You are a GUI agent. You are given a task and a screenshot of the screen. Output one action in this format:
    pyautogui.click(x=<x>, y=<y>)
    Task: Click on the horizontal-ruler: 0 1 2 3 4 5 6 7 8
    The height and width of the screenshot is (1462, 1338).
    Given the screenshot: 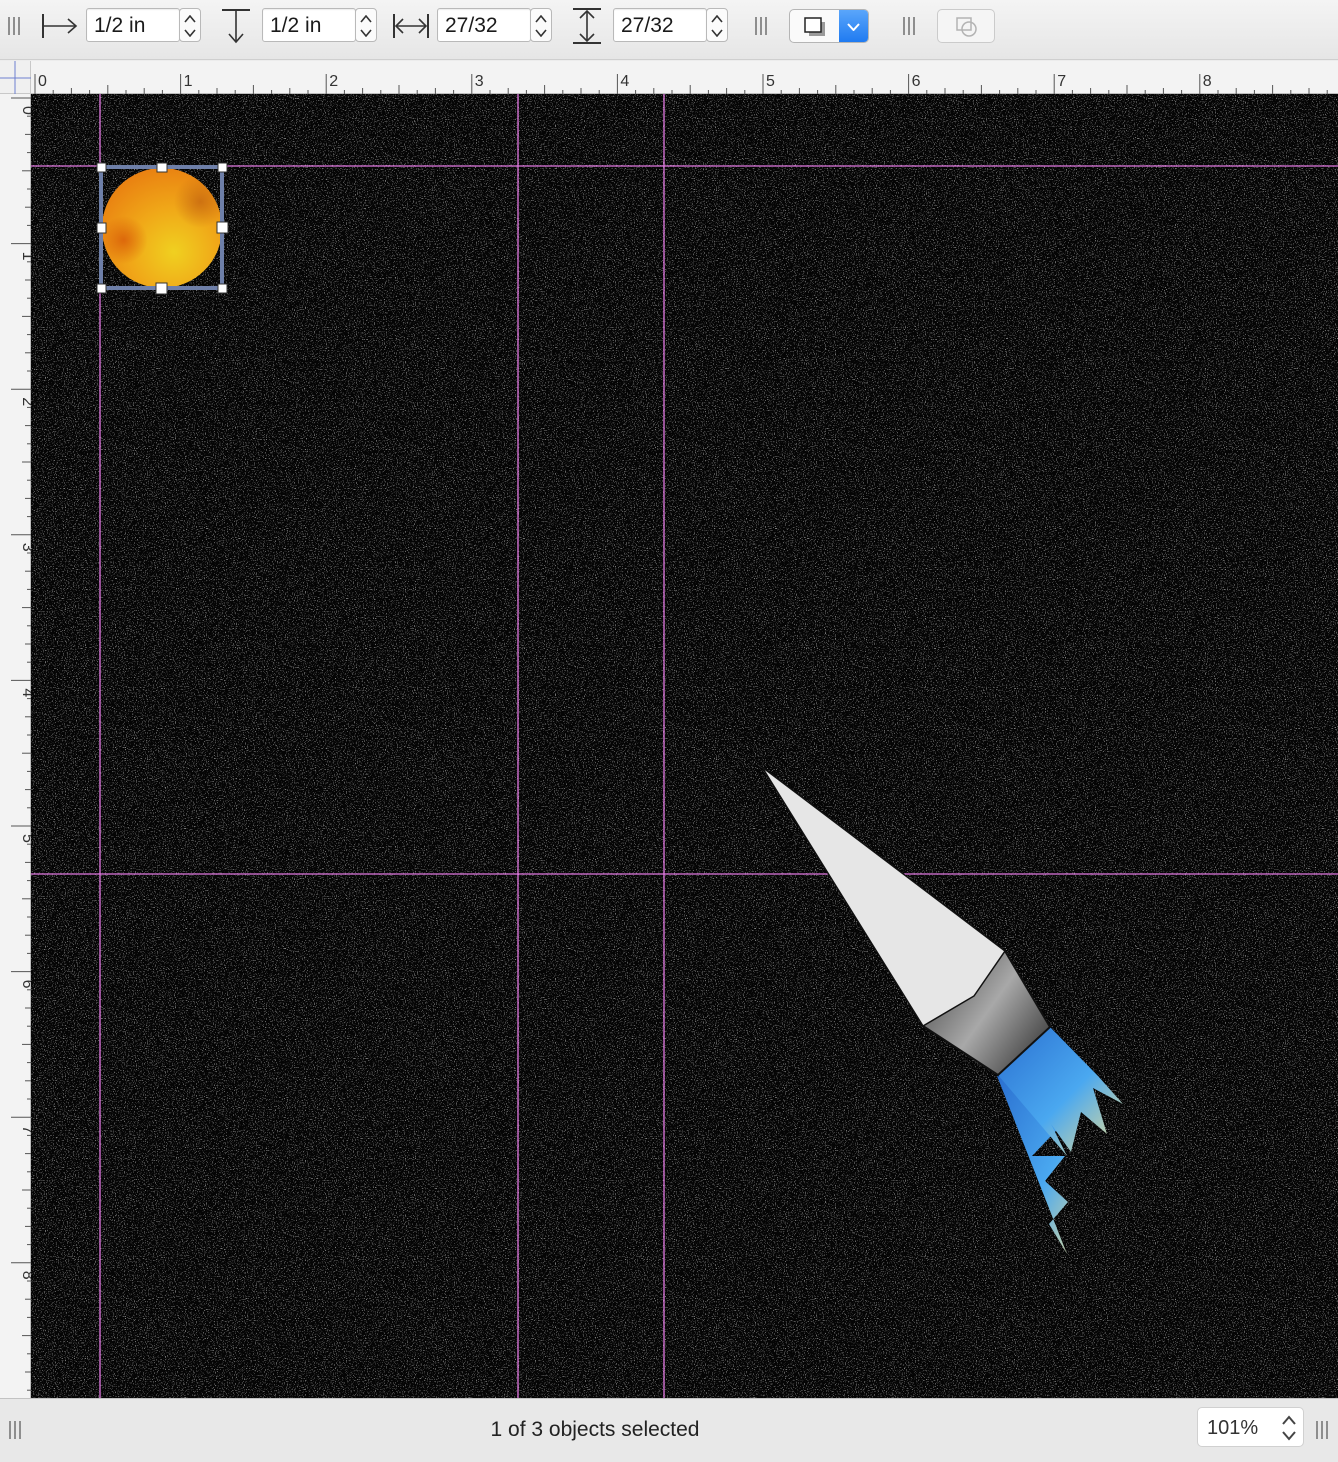 What is the action you would take?
    pyautogui.click(x=684, y=77)
    